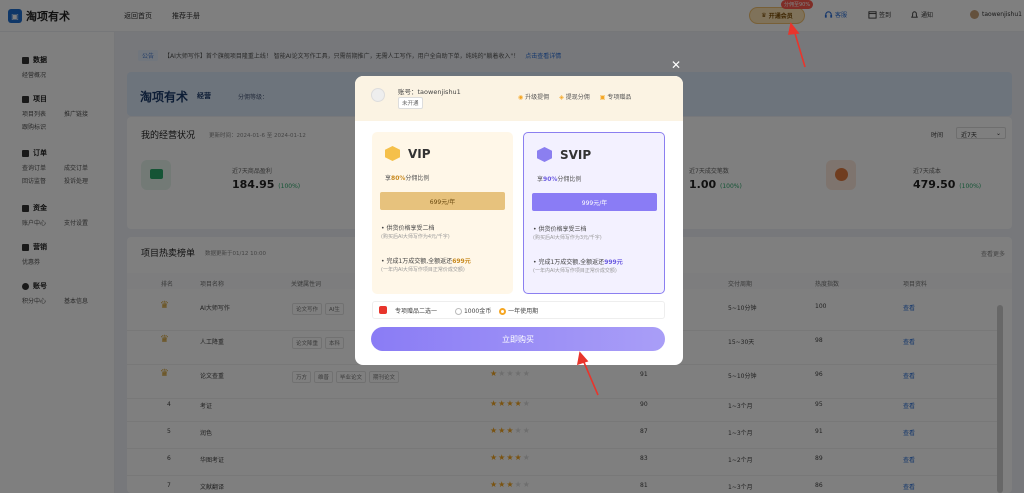 The image size is (1024, 493). Describe the element at coordinates (461, 261) in the screenshot. I see `vip-b2-amt: 699元` at that location.